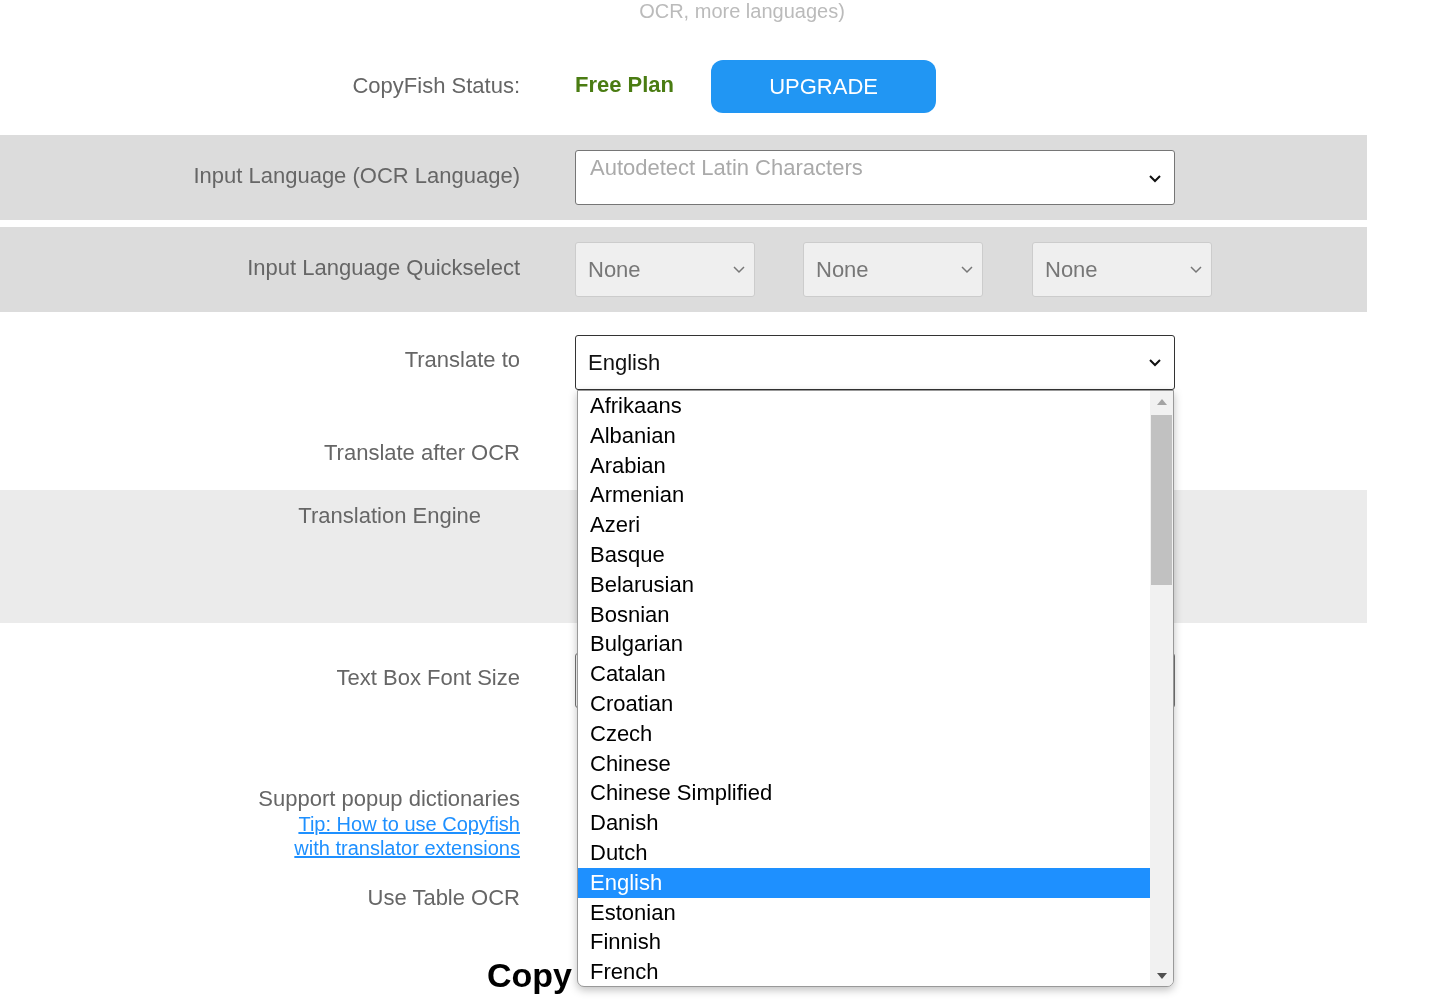 This screenshot has height=1003, width=1440. I want to click on dropdown-option: French, so click(864, 971).